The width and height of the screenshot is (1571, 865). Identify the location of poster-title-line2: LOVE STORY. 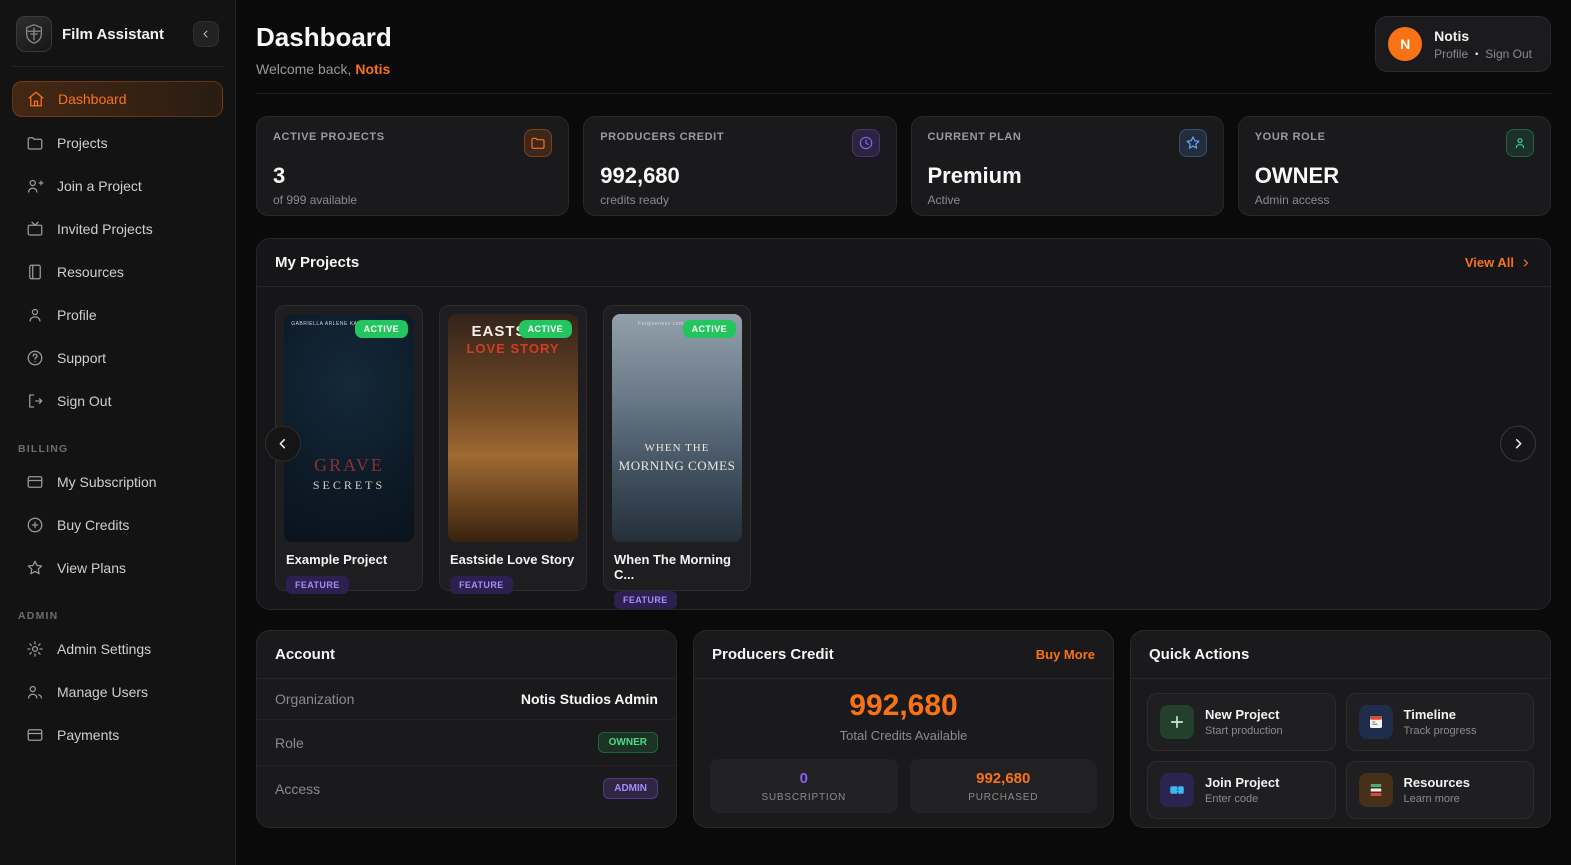
(513, 349).